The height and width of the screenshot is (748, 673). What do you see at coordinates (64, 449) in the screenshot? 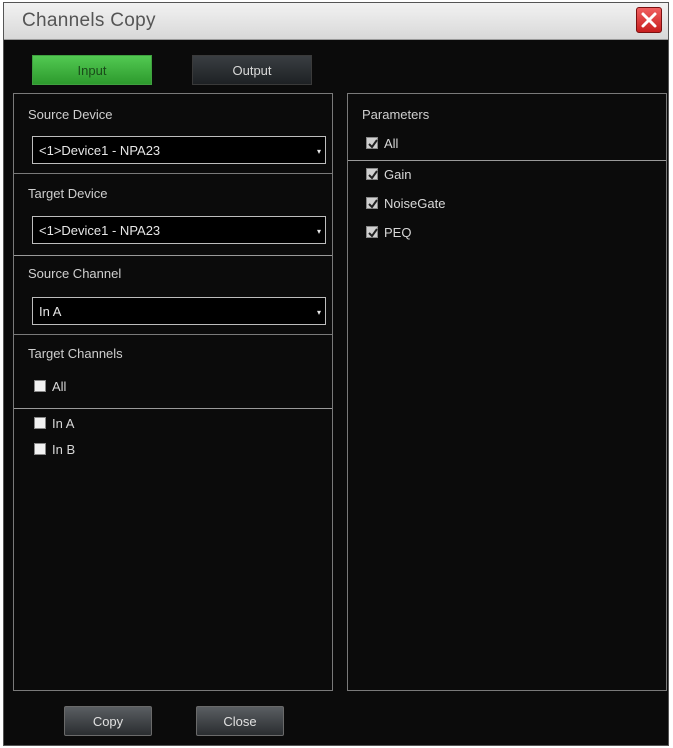
I see `checkbox-label: In B` at bounding box center [64, 449].